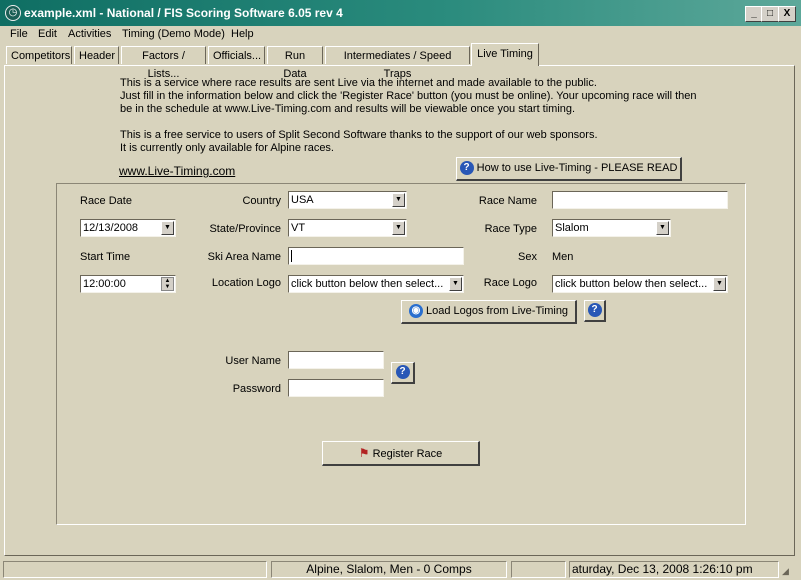 The image size is (801, 580). Describe the element at coordinates (261, 201) in the screenshot. I see `country-label: Country` at that location.